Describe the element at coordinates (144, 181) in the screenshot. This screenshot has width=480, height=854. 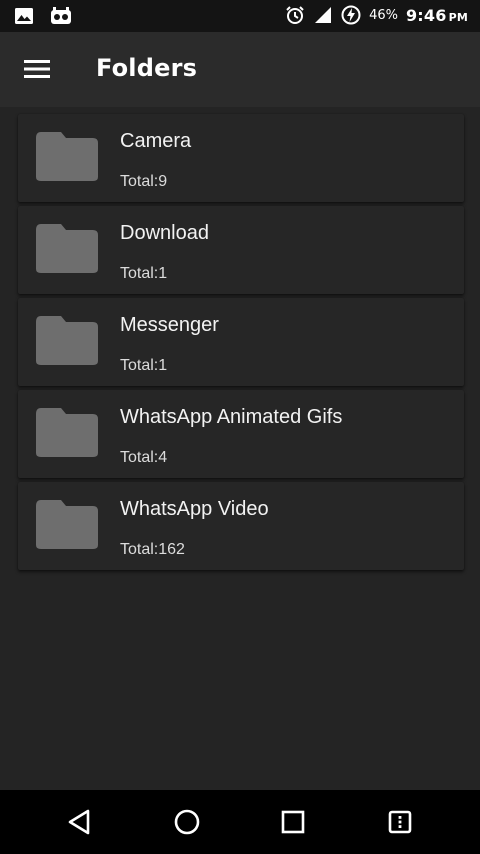
I see `folder-count: Total:9` at that location.